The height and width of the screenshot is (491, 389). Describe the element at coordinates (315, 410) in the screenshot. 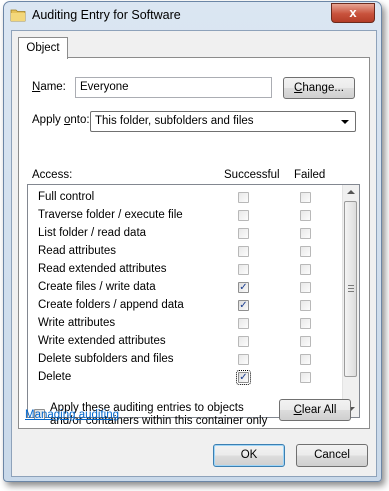

I see `clear-all-button: Clear All` at that location.